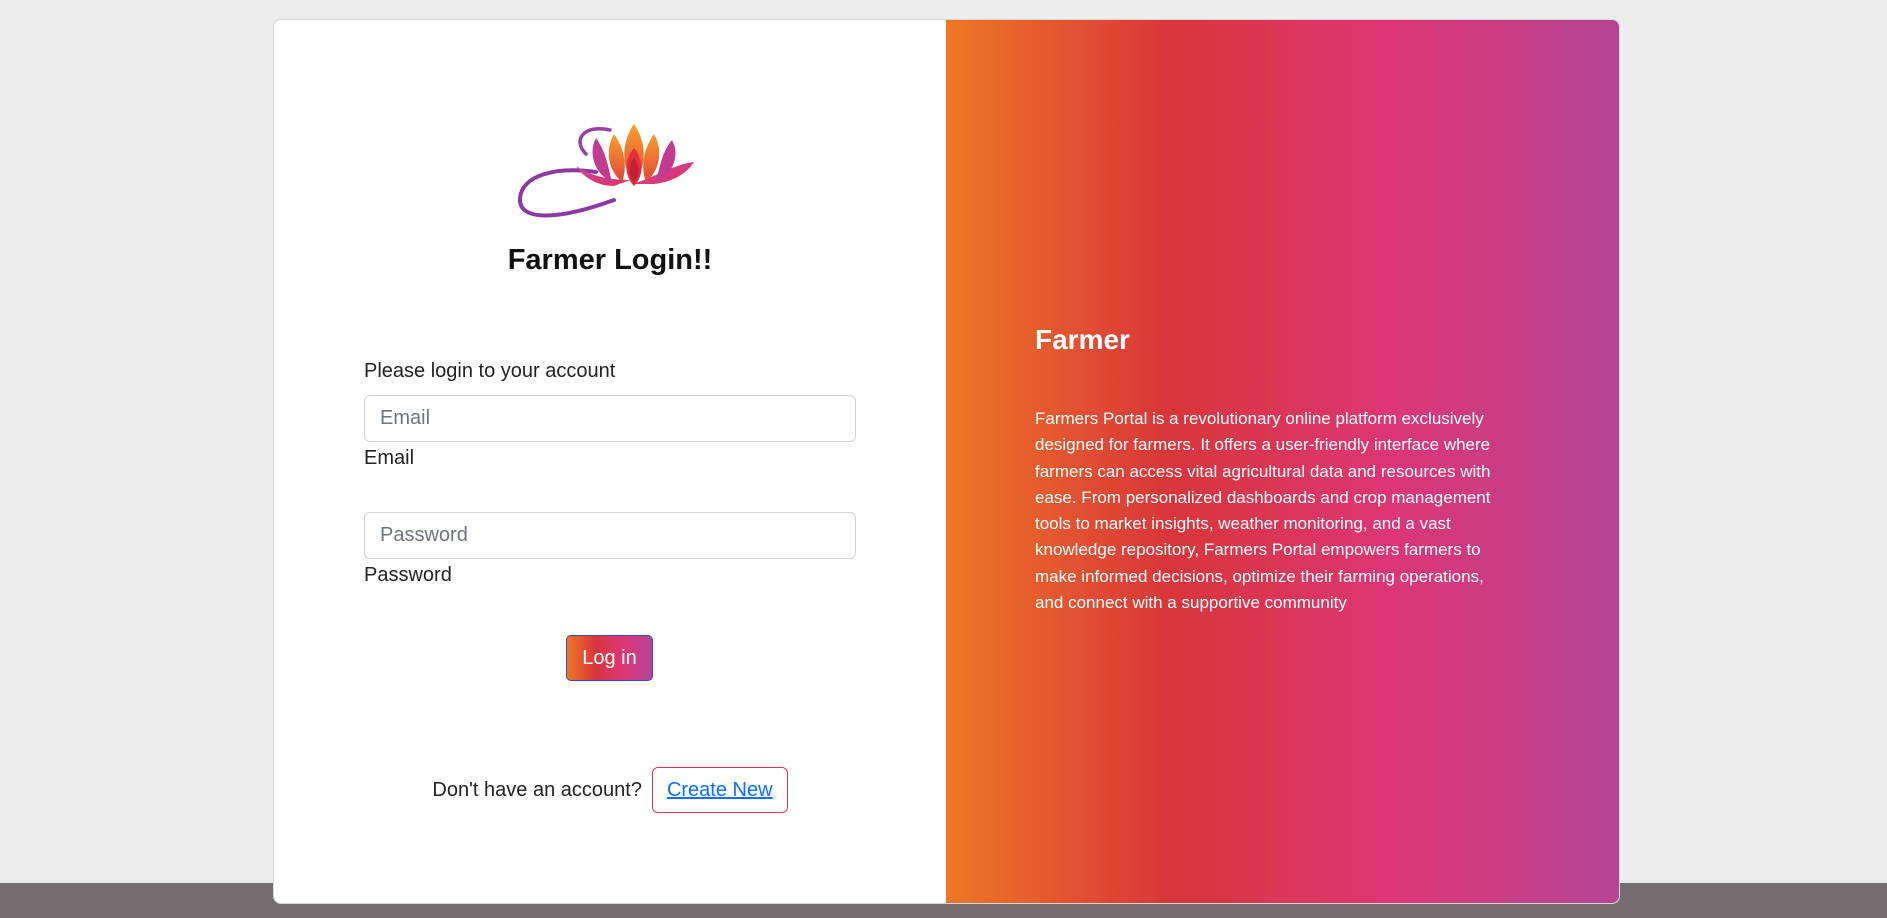 This screenshot has width=1887, height=918. Describe the element at coordinates (490, 371) in the screenshot. I see `login-subtitle: Please login to your account` at that location.